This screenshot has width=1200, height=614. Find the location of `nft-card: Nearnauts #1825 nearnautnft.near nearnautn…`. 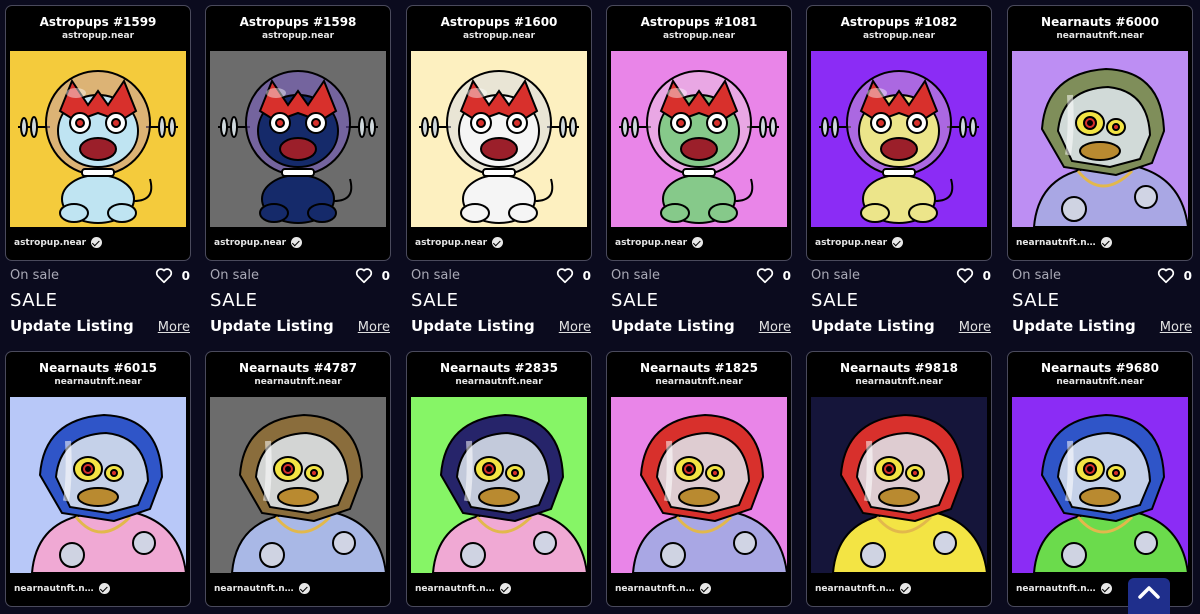

nft-card: Nearnauts #1825 nearnautnft.near nearnautn… is located at coordinates (699, 479).